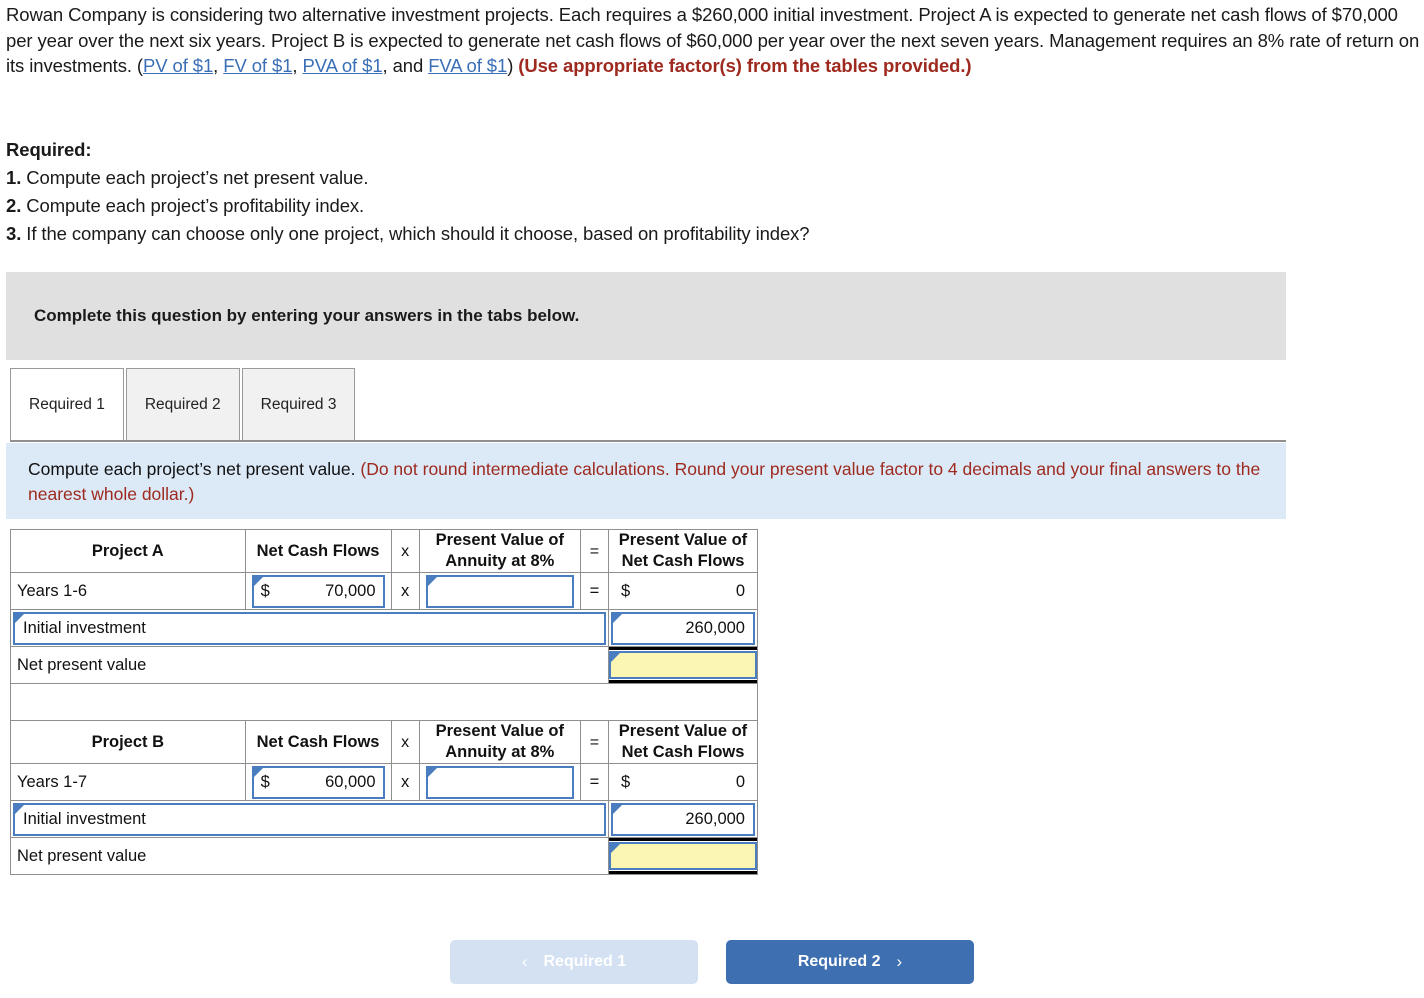 The width and height of the screenshot is (1424, 998). What do you see at coordinates (178, 65) in the screenshot?
I see `pv-of-1-link: PV of $1` at bounding box center [178, 65].